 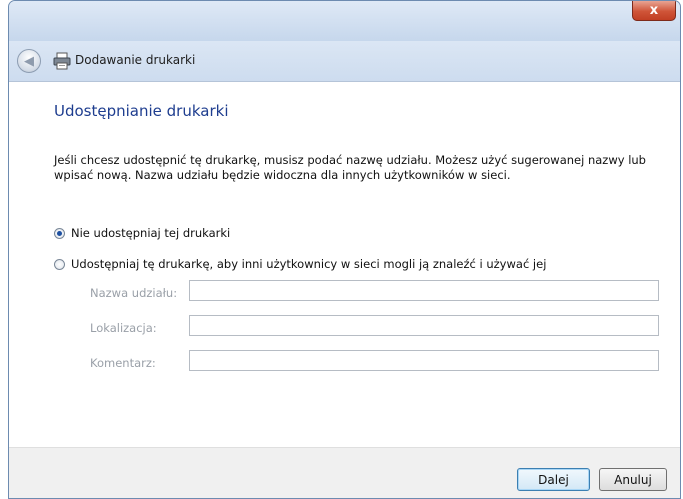 I want to click on wizard-title: Dodawanie drukarki, so click(x=135, y=60).